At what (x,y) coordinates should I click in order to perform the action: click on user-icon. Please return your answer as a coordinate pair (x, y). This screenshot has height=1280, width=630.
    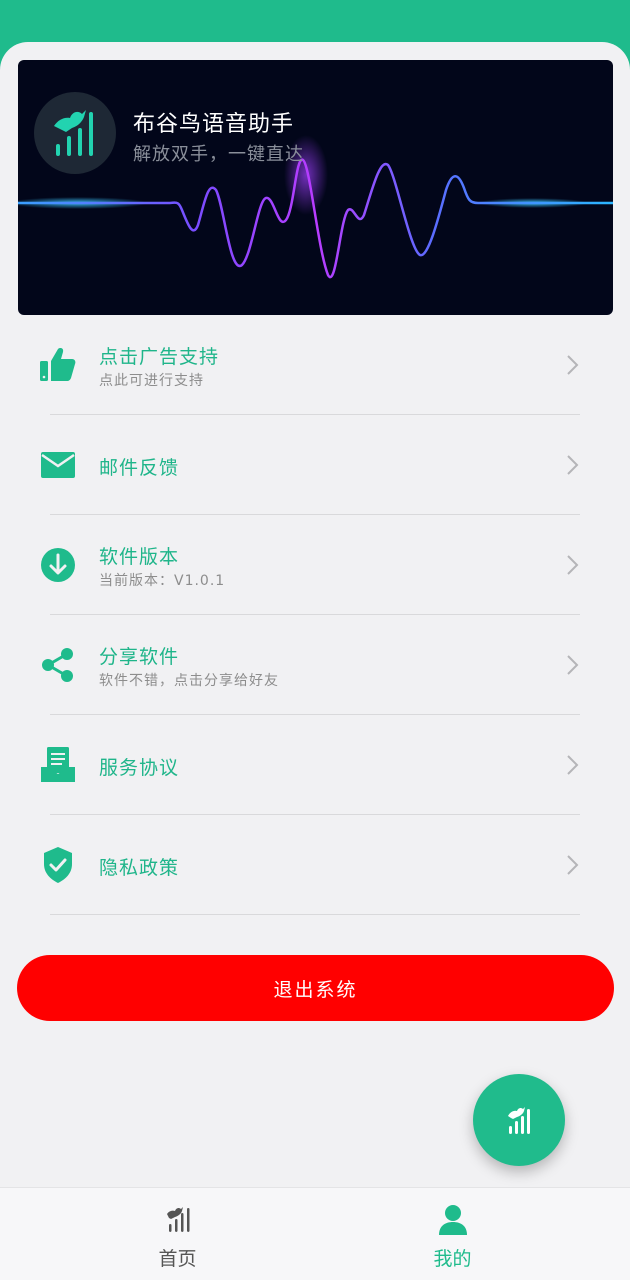
    Looking at the image, I should click on (452, 1220).